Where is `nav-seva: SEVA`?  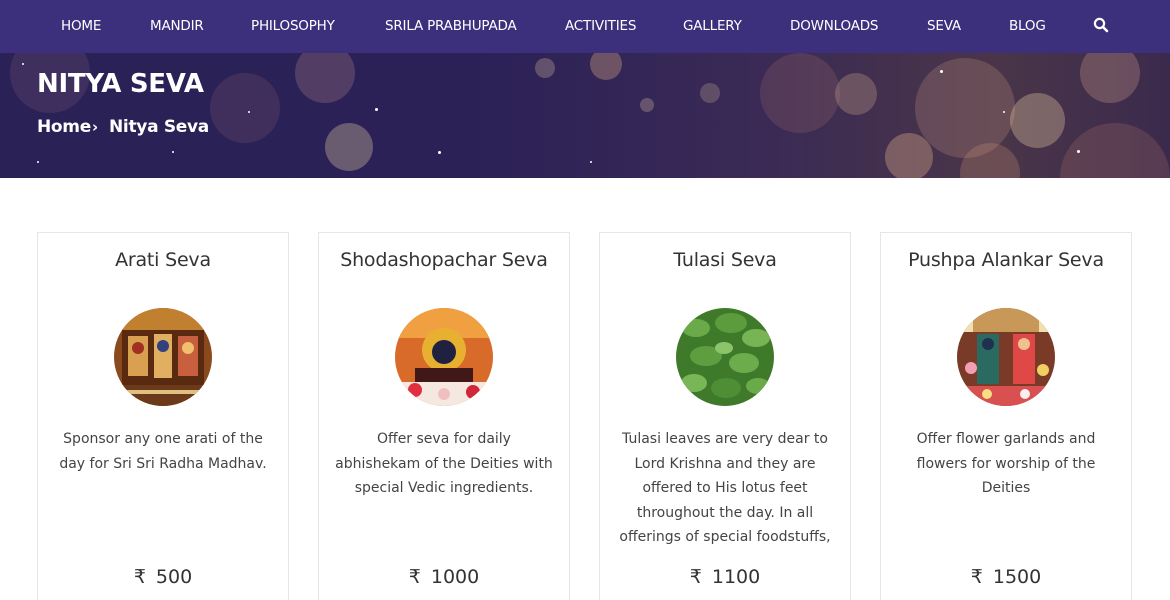 nav-seva: SEVA is located at coordinates (944, 26).